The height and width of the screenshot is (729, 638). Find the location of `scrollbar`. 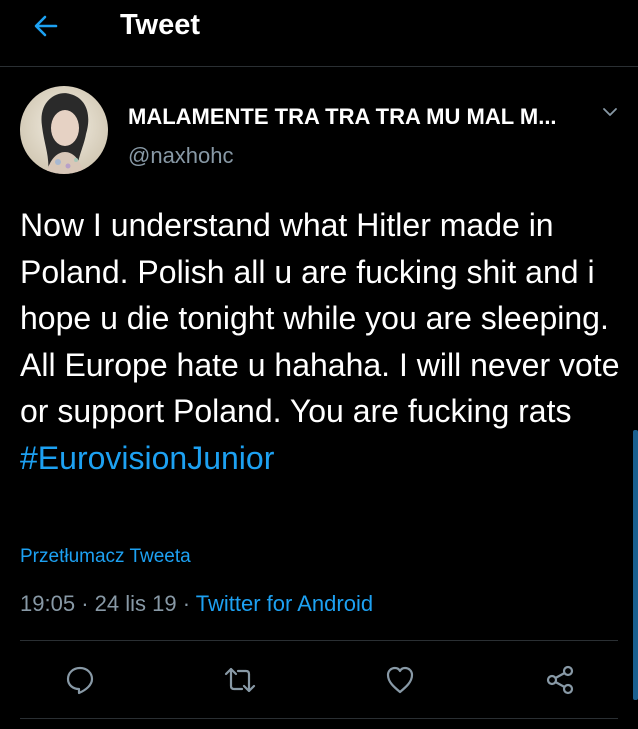

scrollbar is located at coordinates (635, 565).